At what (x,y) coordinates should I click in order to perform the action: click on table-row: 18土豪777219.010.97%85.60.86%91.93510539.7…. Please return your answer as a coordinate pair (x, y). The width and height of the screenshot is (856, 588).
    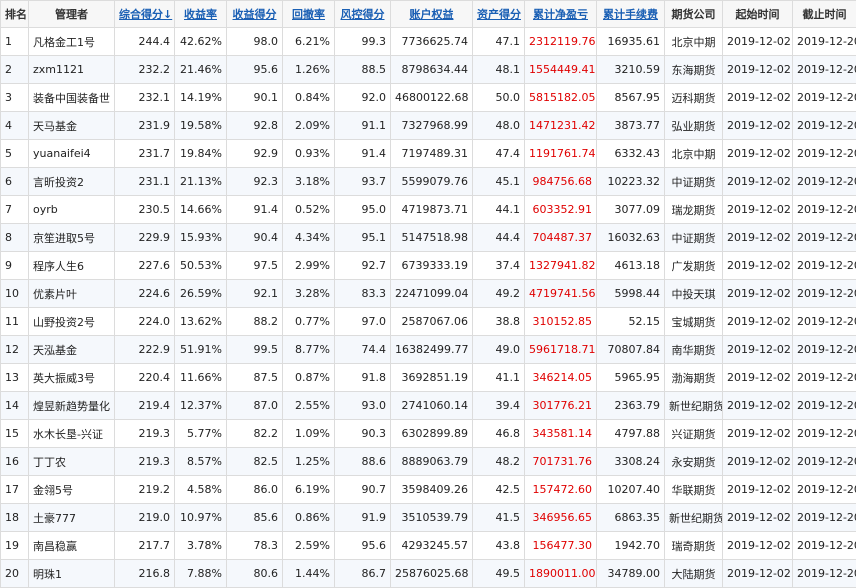
    Looking at the image, I should click on (428, 518).